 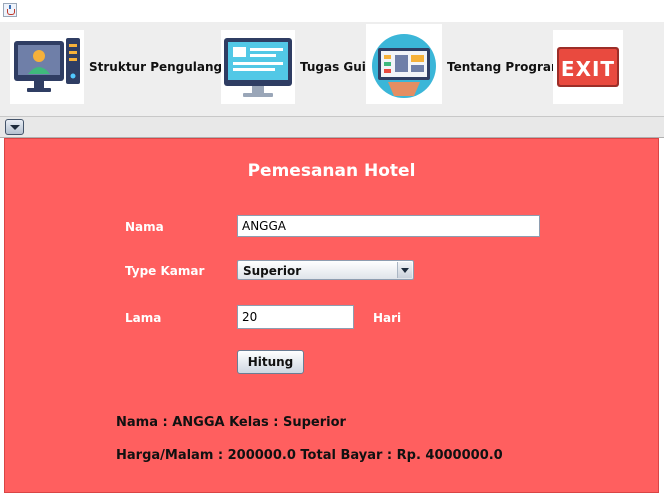 What do you see at coordinates (387, 318) in the screenshot?
I see `hari-label: Hari` at bounding box center [387, 318].